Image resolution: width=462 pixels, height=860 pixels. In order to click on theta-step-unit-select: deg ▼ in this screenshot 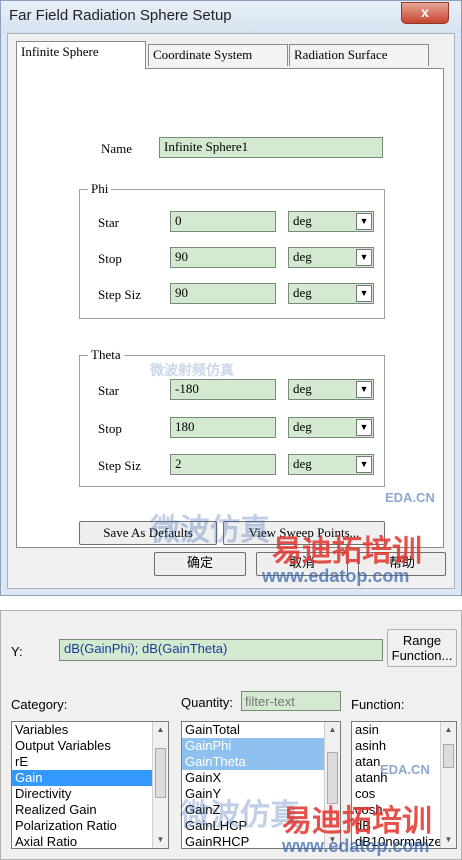, I will do `click(331, 464)`.